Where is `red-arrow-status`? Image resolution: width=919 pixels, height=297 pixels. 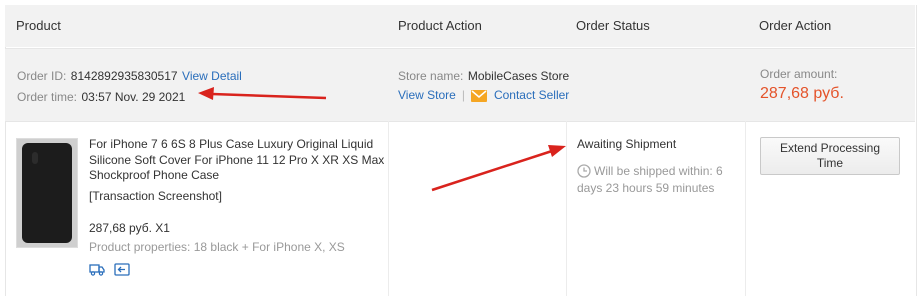 red-arrow-status is located at coordinates (498, 168).